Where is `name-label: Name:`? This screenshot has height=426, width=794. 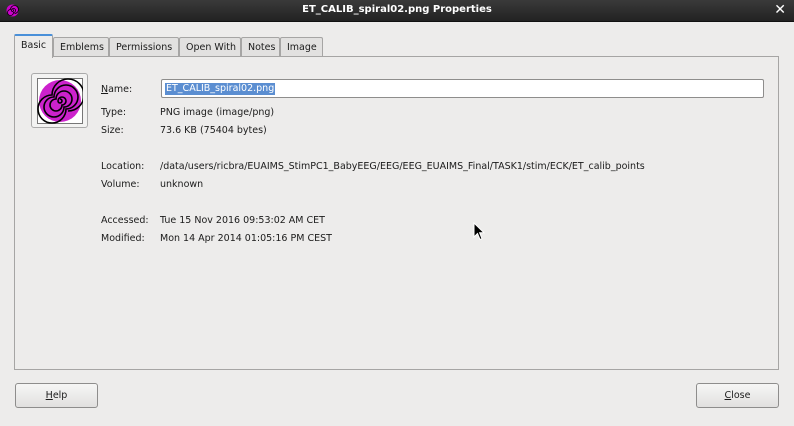
name-label: Name: is located at coordinates (117, 89).